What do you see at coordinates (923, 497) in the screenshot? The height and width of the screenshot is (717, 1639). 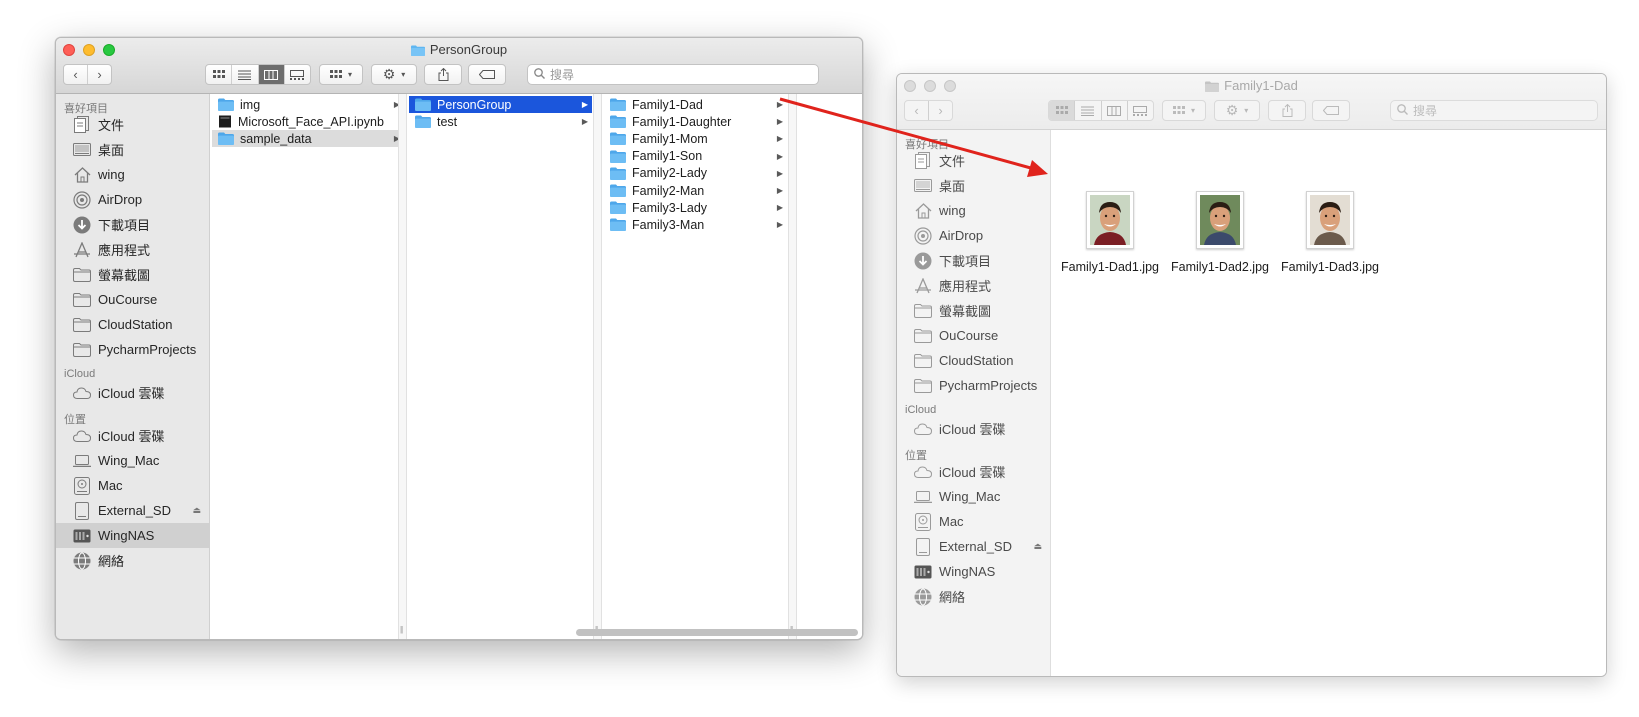 I see `laptop-icon` at bounding box center [923, 497].